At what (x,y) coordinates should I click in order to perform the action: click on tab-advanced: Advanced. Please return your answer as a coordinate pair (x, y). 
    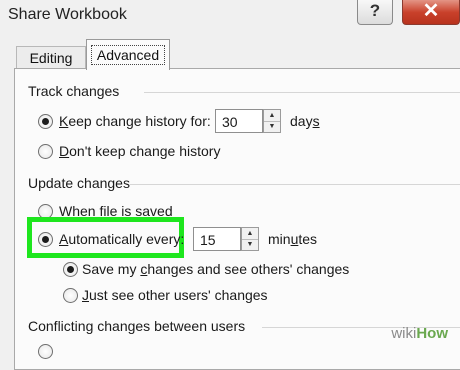
    Looking at the image, I should click on (128, 54).